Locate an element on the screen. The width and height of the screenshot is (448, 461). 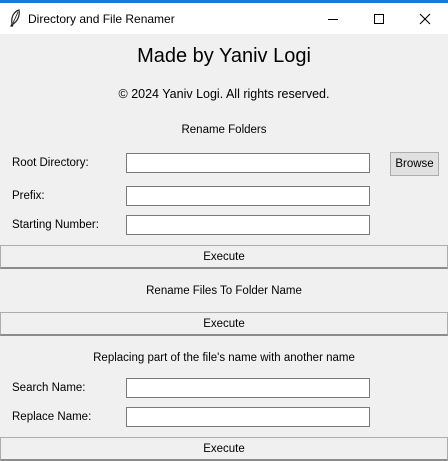
close-button is located at coordinates (425, 18).